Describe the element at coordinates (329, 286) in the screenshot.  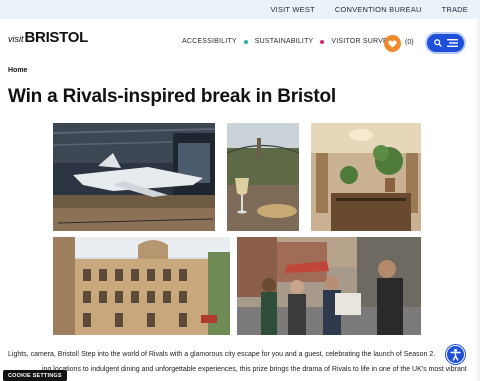
I see `photo-street-map-people` at that location.